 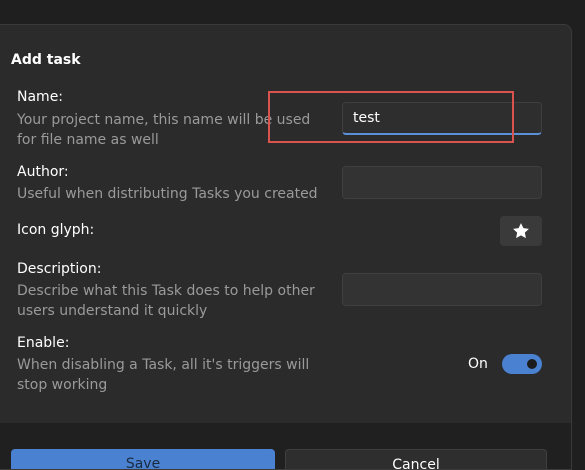 I want to click on description-label: Description:, so click(x=59, y=269).